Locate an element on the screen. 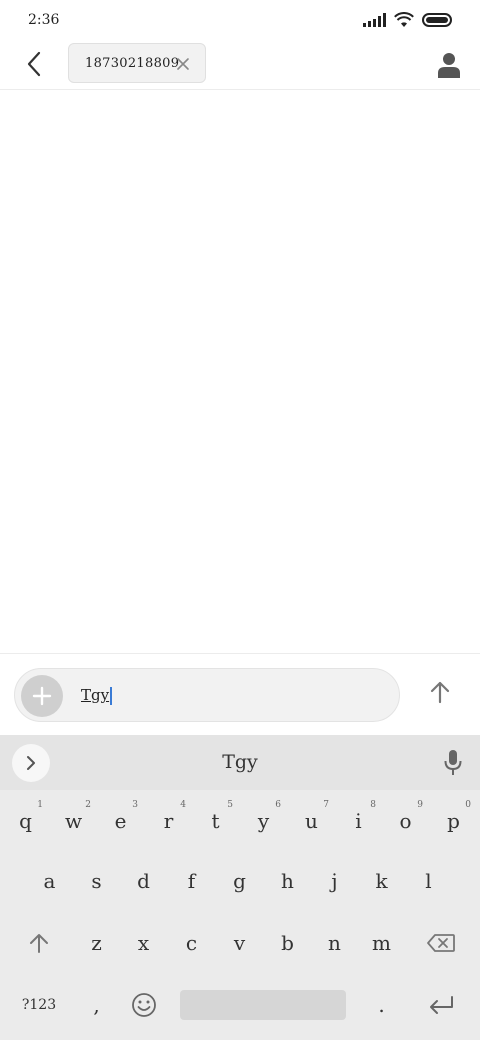 Image resolution: width=480 pixels, height=1040 pixels. shift-key is located at coordinates (39, 943).